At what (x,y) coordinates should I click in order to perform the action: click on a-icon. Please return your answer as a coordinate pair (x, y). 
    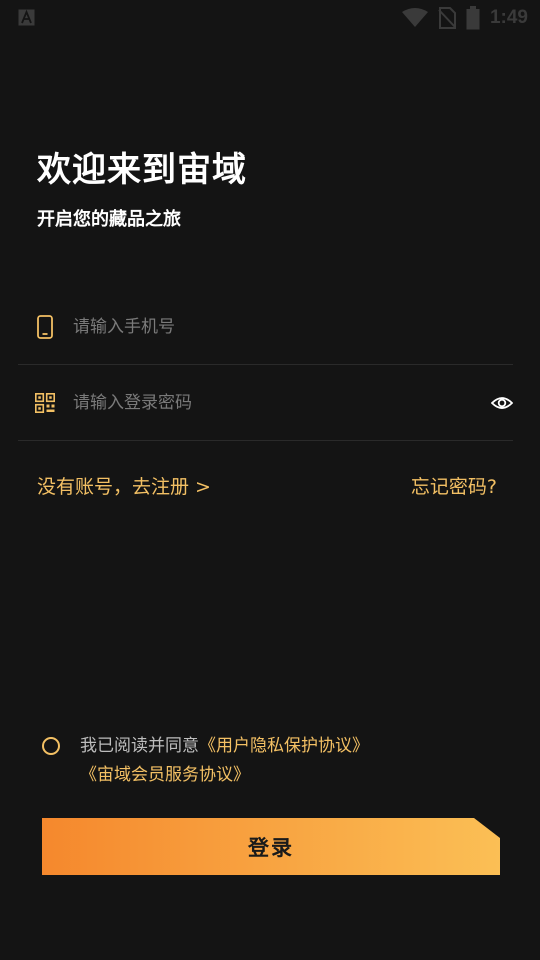
    Looking at the image, I should click on (26, 17).